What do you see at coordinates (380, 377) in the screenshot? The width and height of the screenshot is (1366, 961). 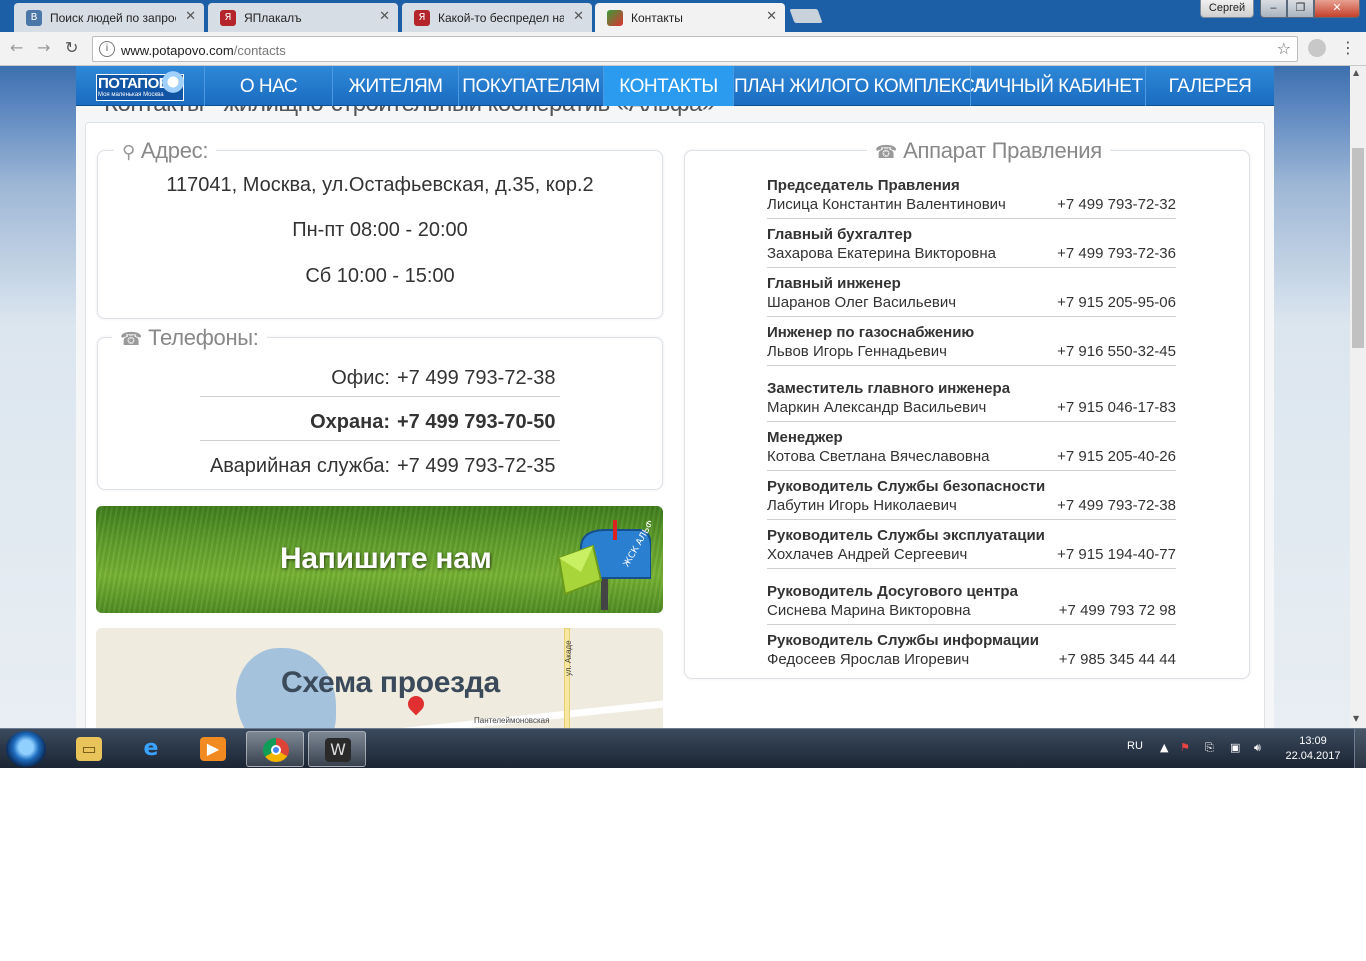 I see `phone-row-office: Офис: +7 499 793-72-38` at bounding box center [380, 377].